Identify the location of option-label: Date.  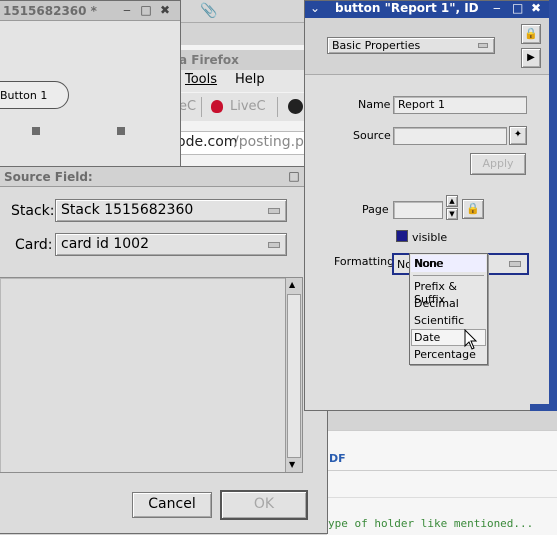
(427, 337).